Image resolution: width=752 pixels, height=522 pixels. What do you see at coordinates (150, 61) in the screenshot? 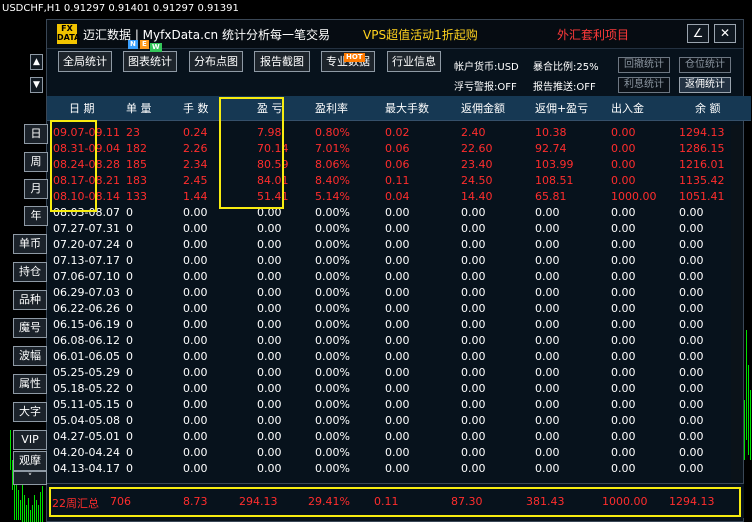
I see `chart-stats-button: 图表统计` at bounding box center [150, 61].